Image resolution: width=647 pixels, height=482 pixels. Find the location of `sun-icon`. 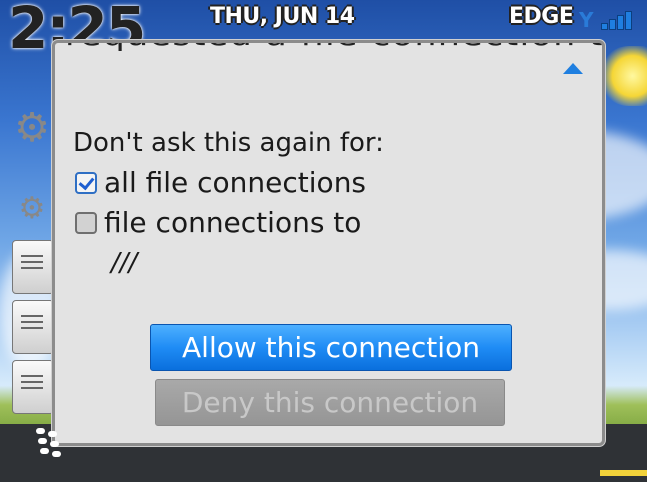

sun-icon is located at coordinates (623, 76).